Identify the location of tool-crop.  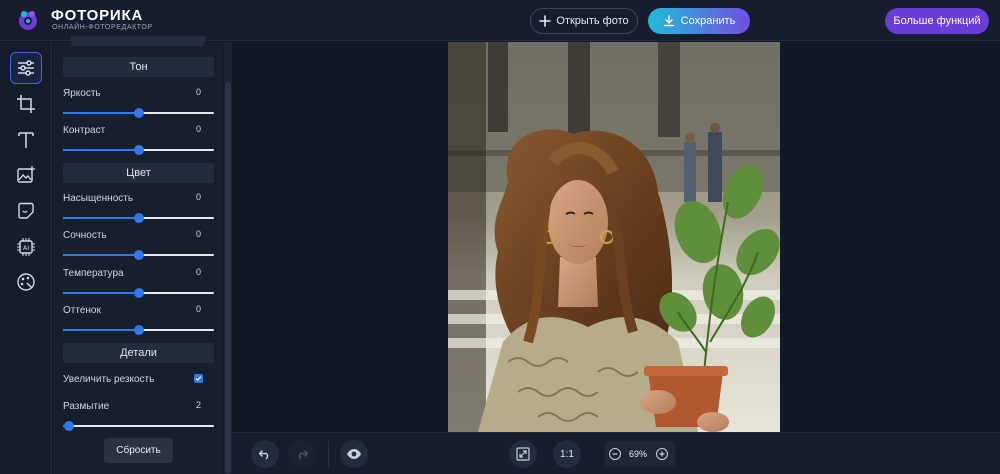
(26, 104).